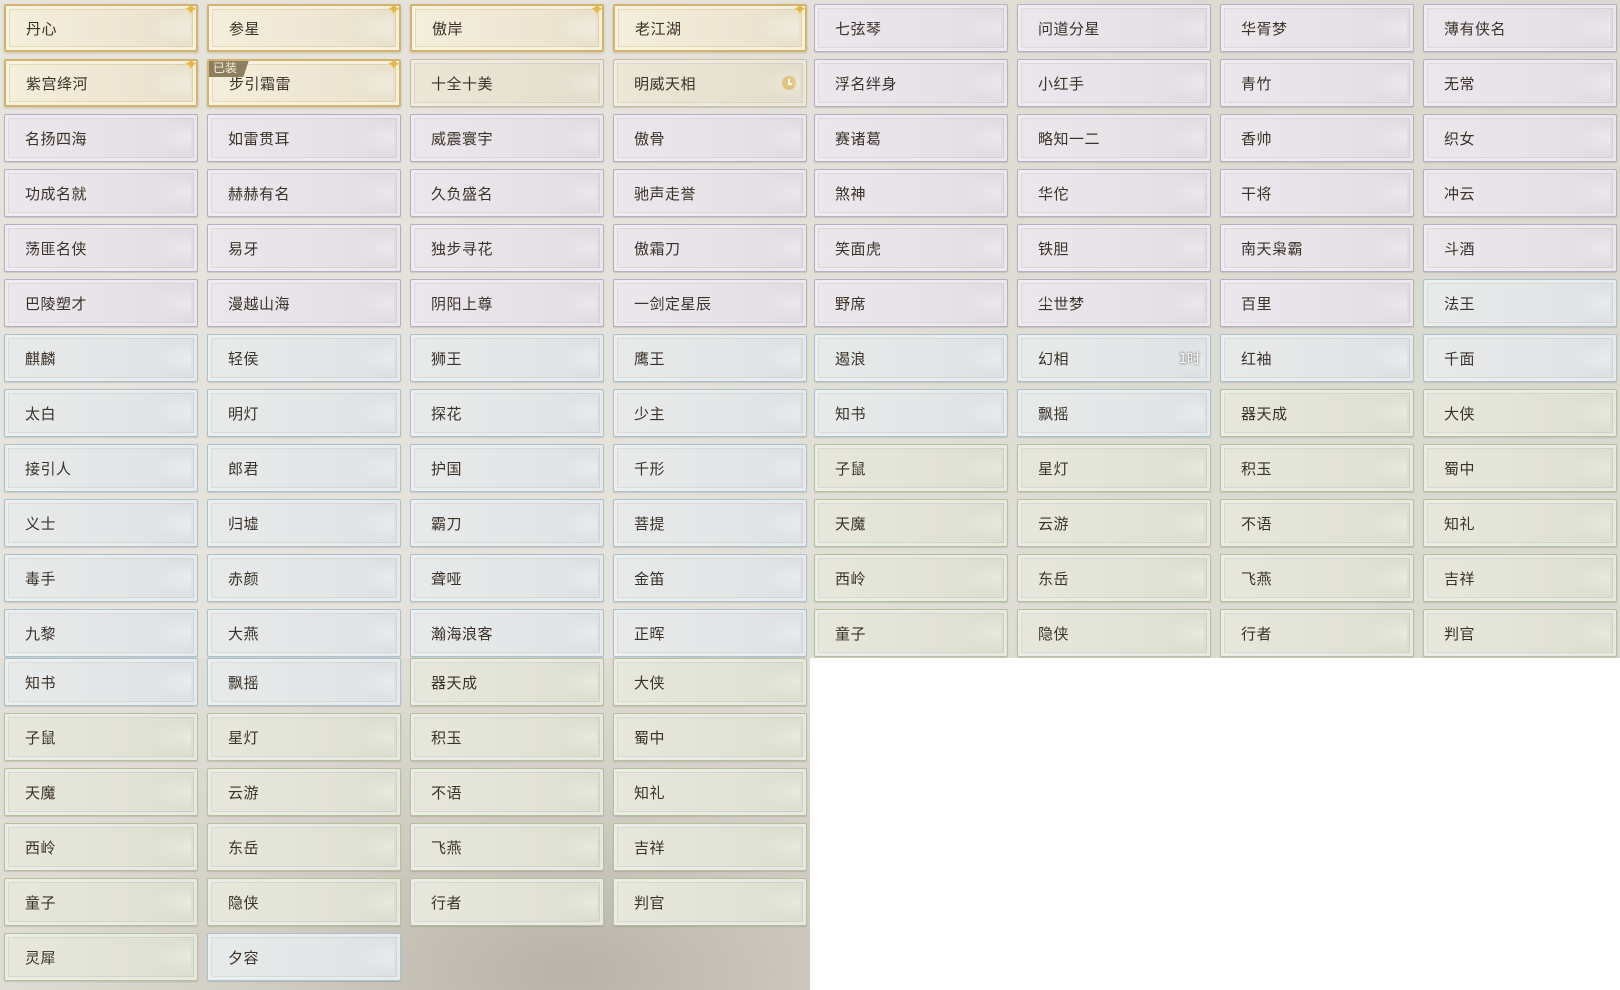 This screenshot has height=990, width=1620. What do you see at coordinates (304, 138) in the screenshot?
I see `title-tile: 如雷贯耳` at bounding box center [304, 138].